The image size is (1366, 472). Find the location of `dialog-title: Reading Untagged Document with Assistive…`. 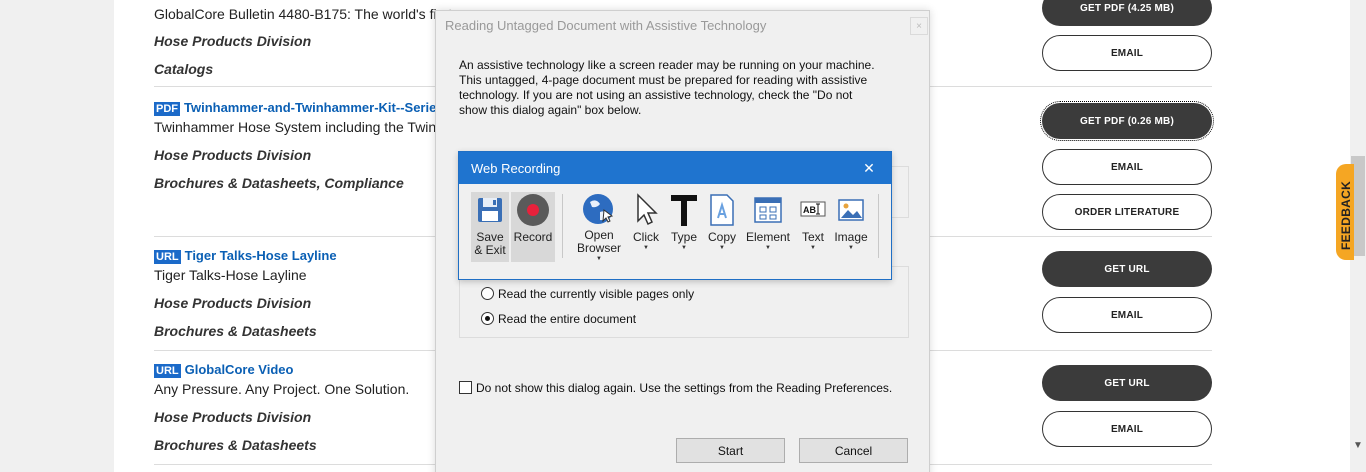

dialog-title: Reading Untagged Document with Assistive… is located at coordinates (606, 25).